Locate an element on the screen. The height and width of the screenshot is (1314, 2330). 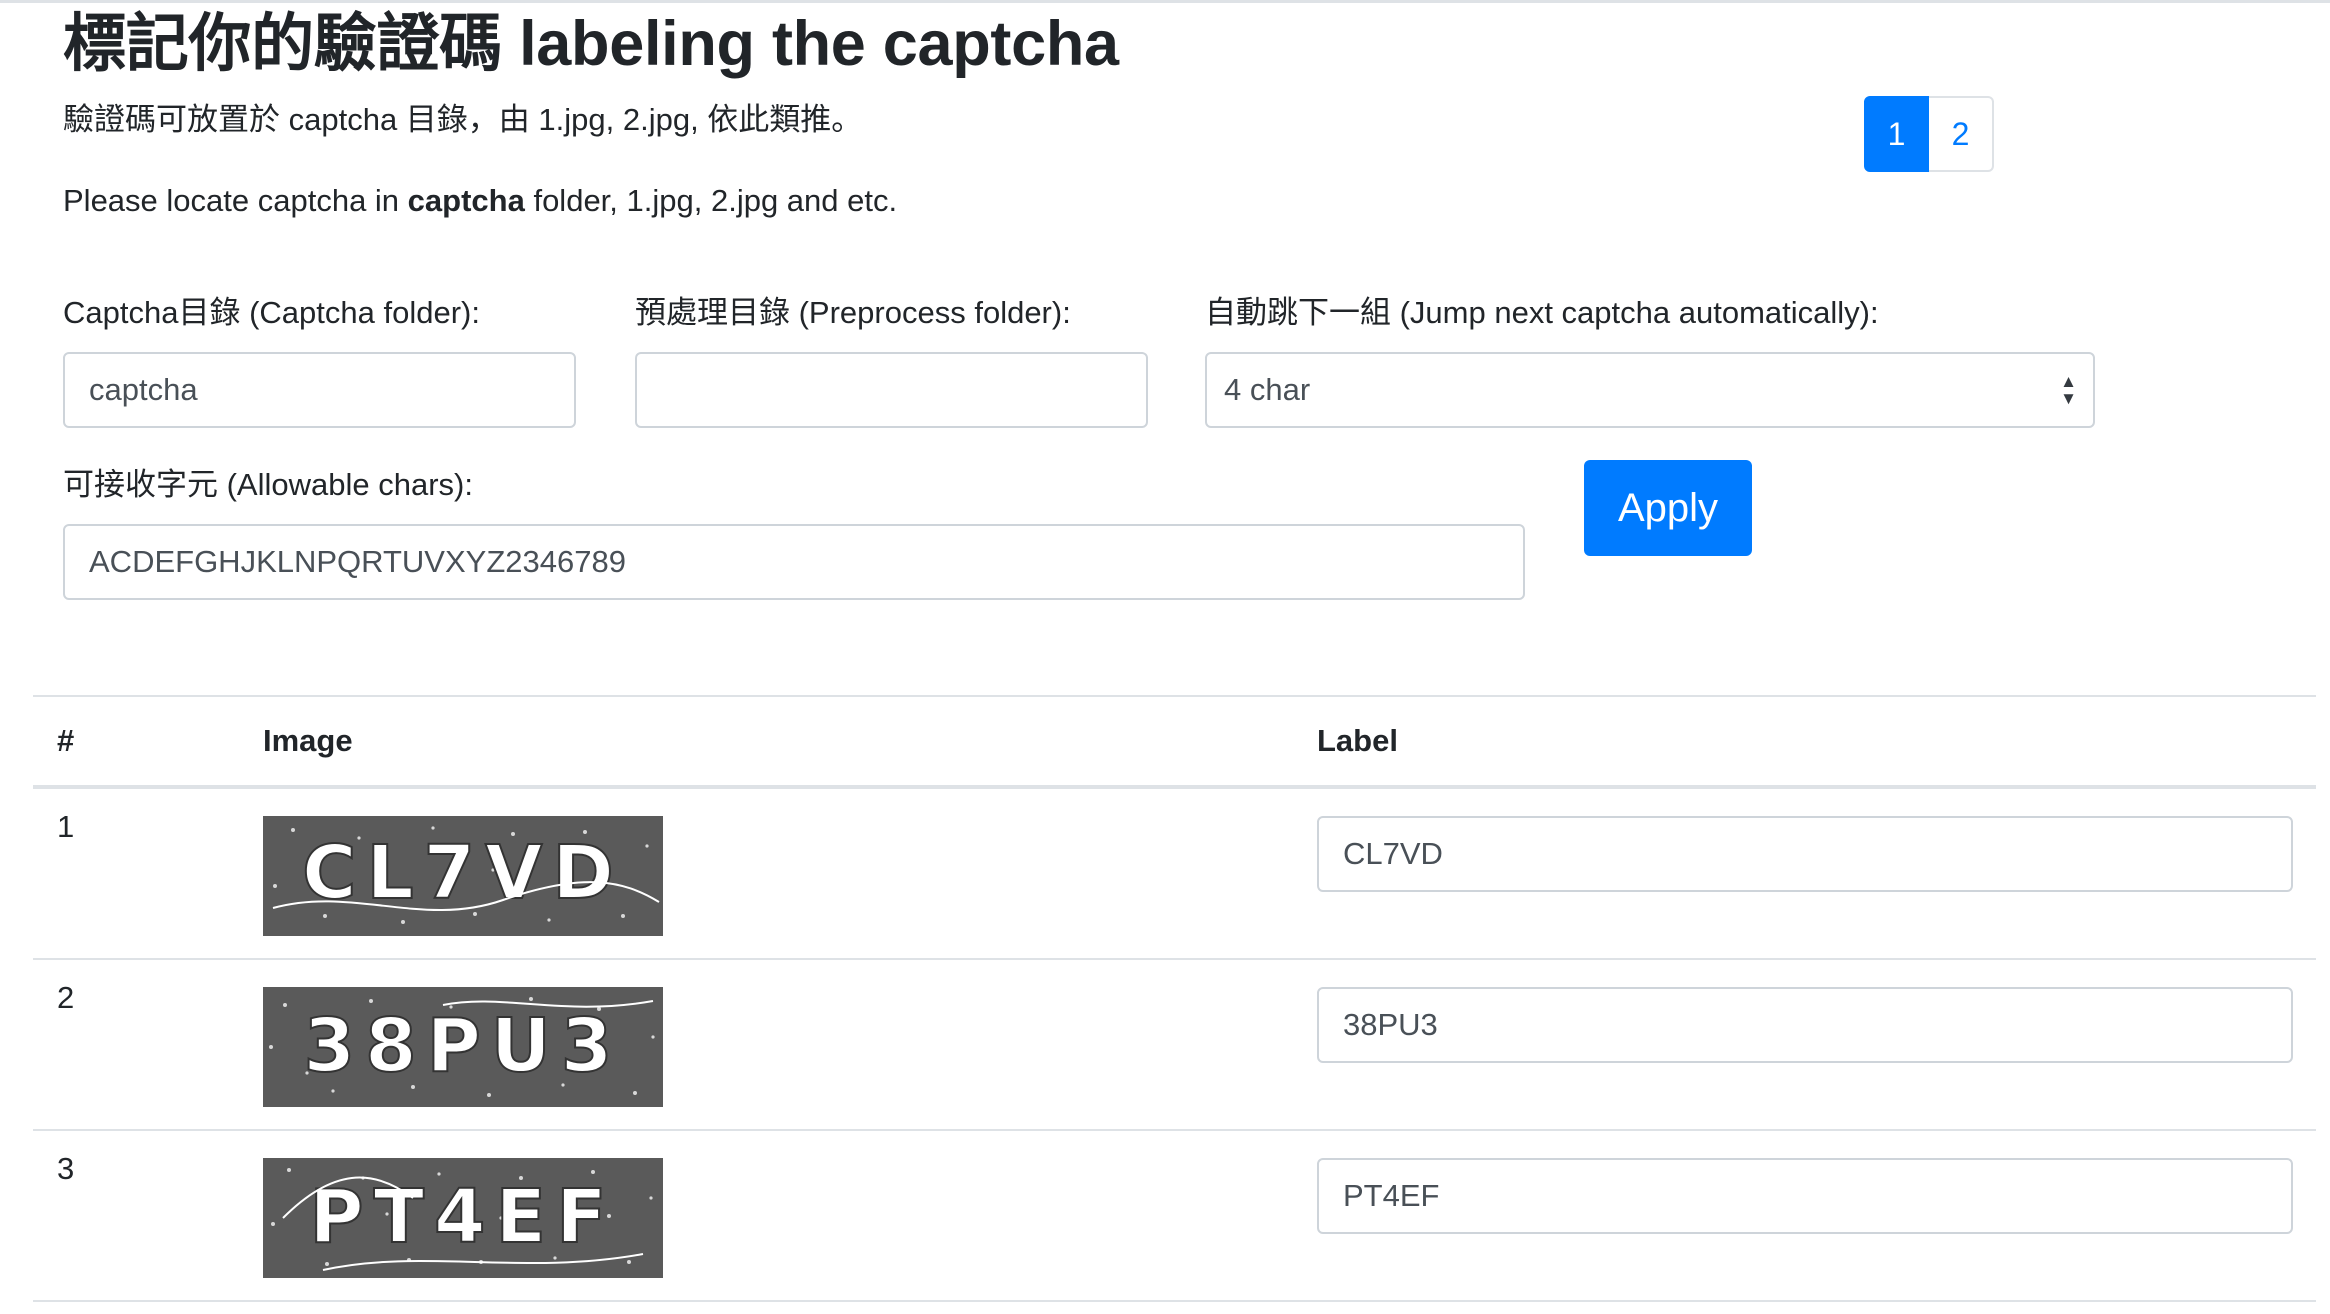
table-row: 1 CL7VD CL7VD is located at coordinates (1174, 874).